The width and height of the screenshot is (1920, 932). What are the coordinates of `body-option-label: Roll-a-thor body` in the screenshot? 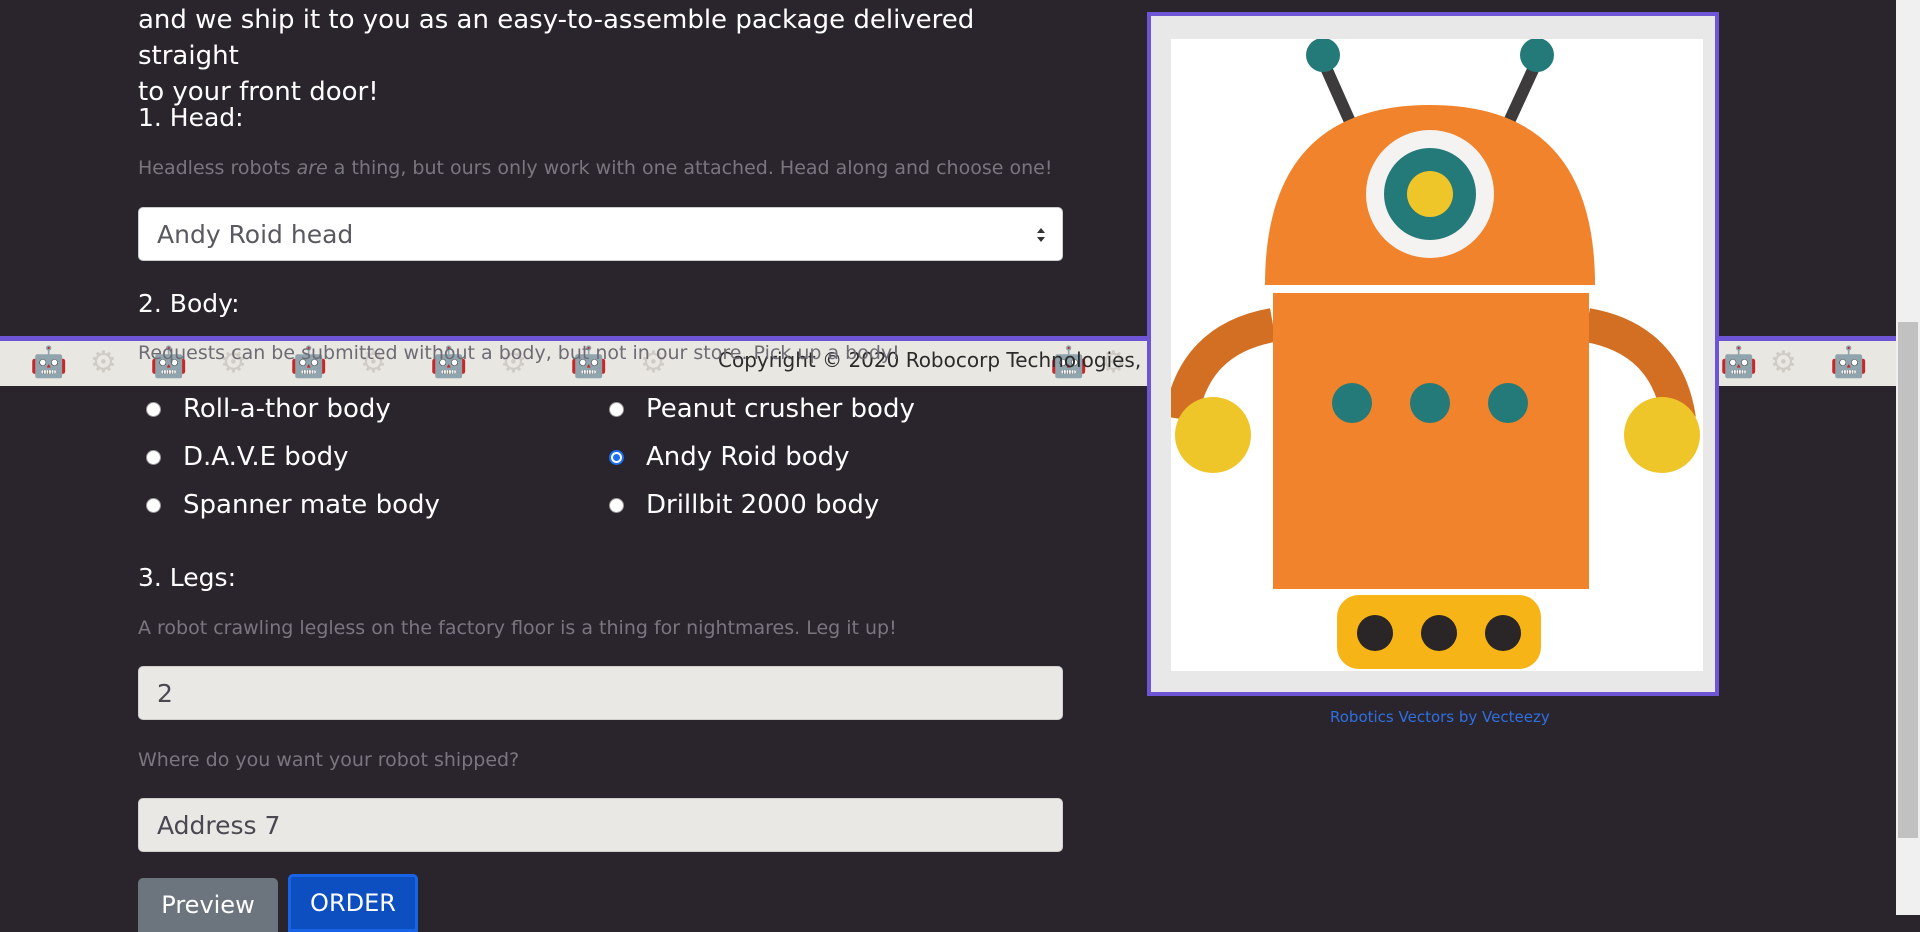 It's located at (287, 409).